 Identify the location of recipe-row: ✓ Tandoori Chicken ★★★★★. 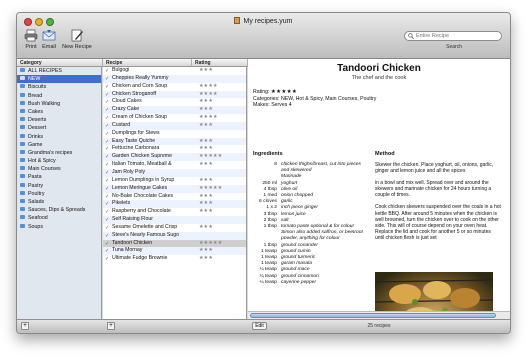
(174, 243).